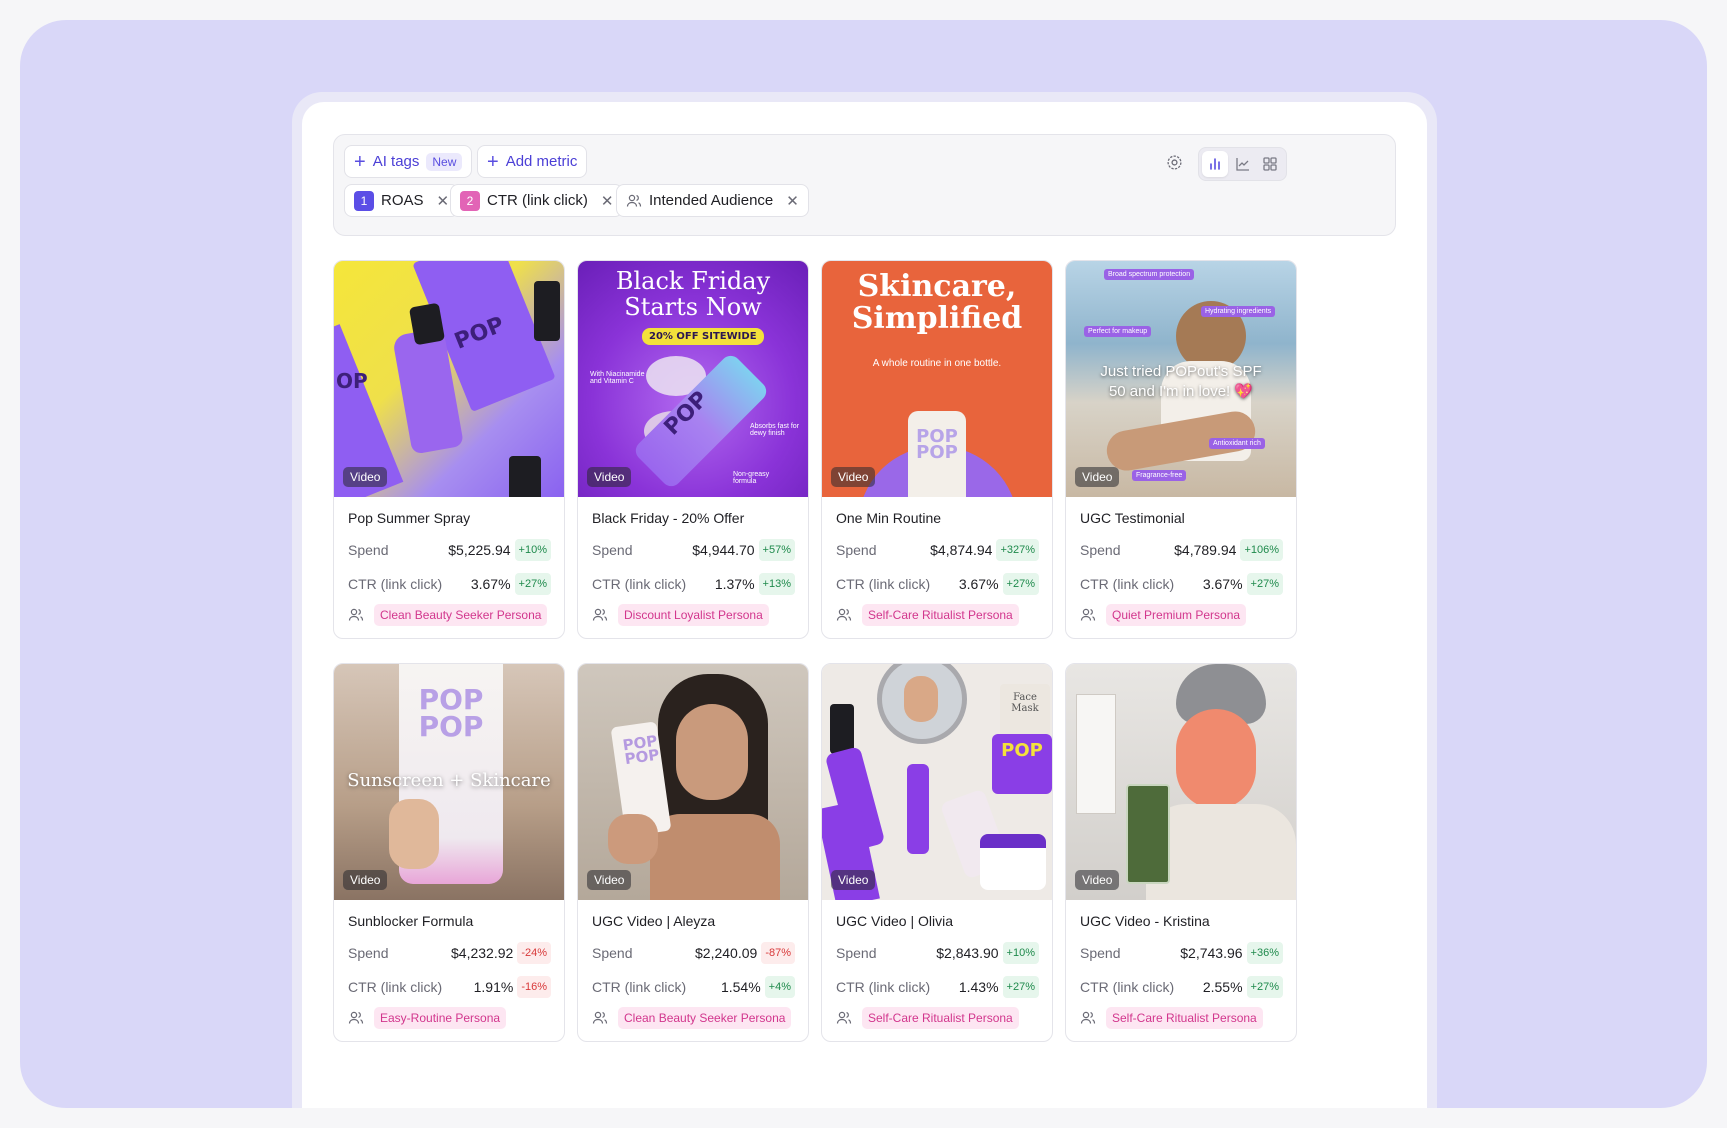 This screenshot has height=1128, width=1727. I want to click on settings-icon, so click(1174, 162).